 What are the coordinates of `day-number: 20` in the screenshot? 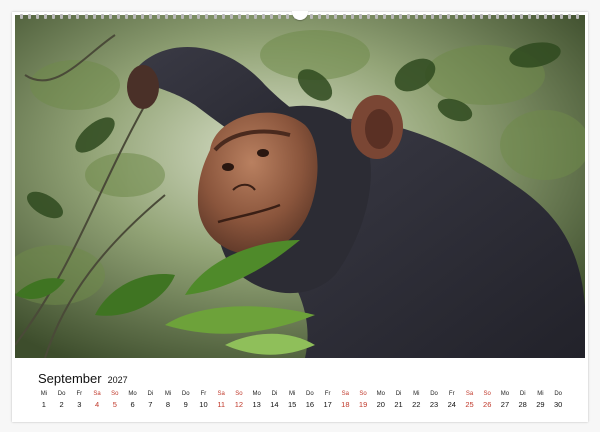 It's located at (380, 404).